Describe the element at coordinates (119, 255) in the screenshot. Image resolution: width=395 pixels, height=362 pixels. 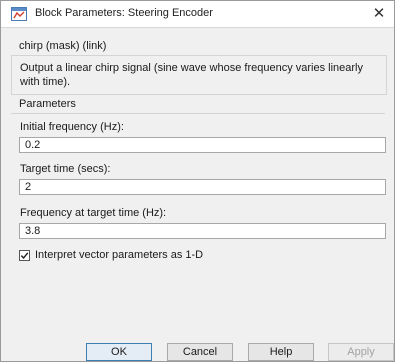
I see `interpret-vector-label: Interpret vector parameters as 1-D` at that location.